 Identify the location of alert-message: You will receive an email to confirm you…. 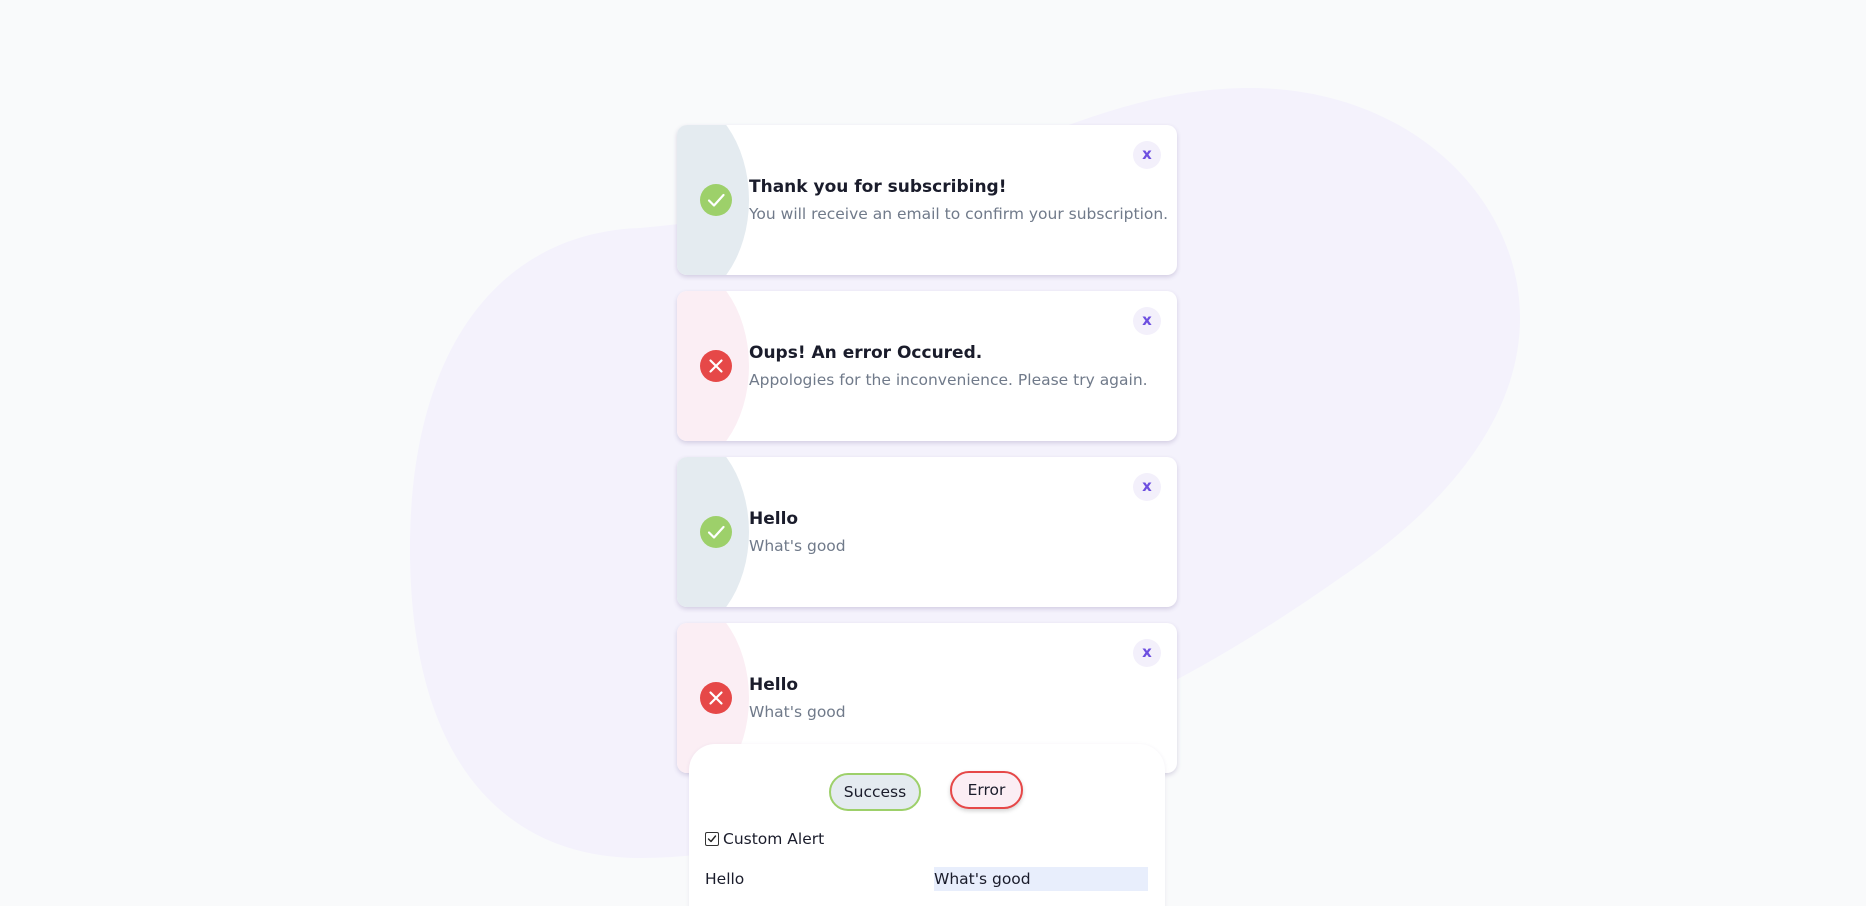
(959, 214).